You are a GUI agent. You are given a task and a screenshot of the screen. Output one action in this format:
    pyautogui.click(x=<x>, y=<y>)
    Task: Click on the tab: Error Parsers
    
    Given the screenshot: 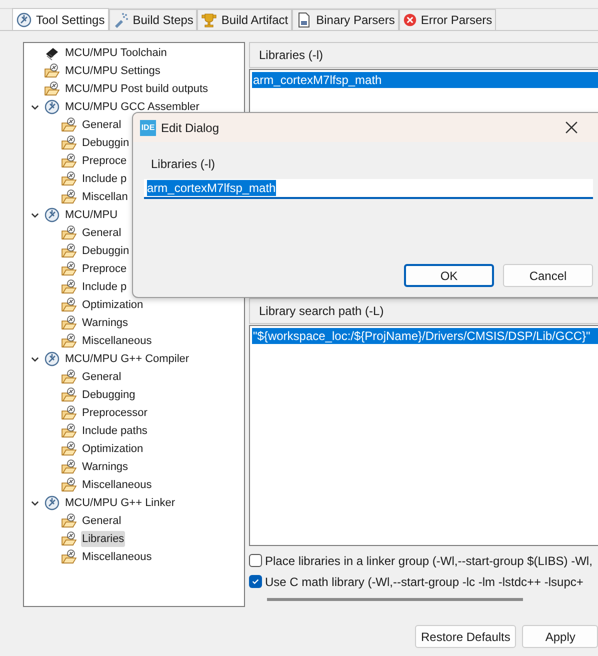 What is the action you would take?
    pyautogui.click(x=447, y=19)
    